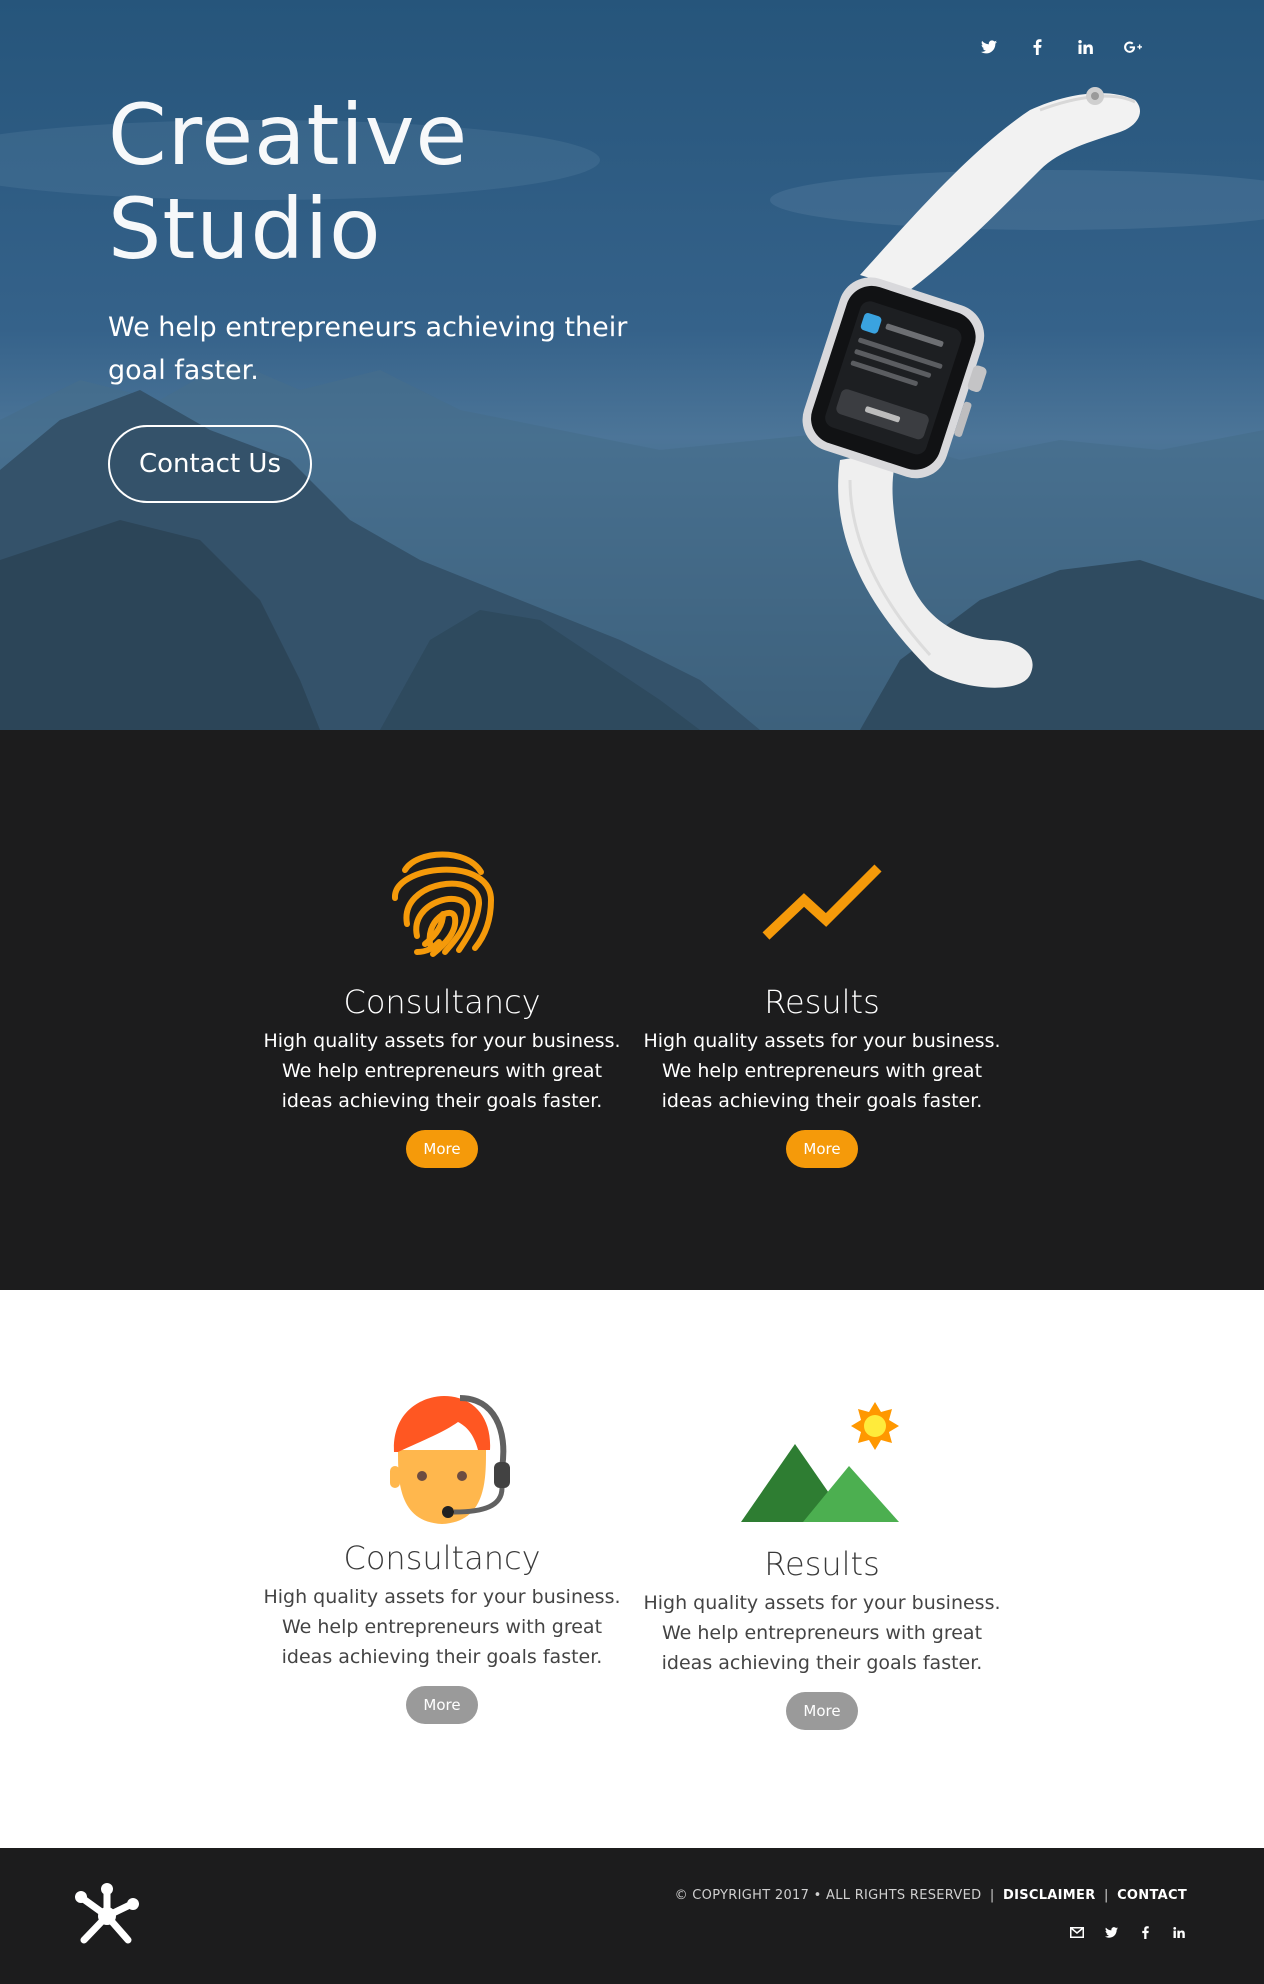 This screenshot has height=1984, width=1264. I want to click on fingerprint-icon, so click(443, 904).